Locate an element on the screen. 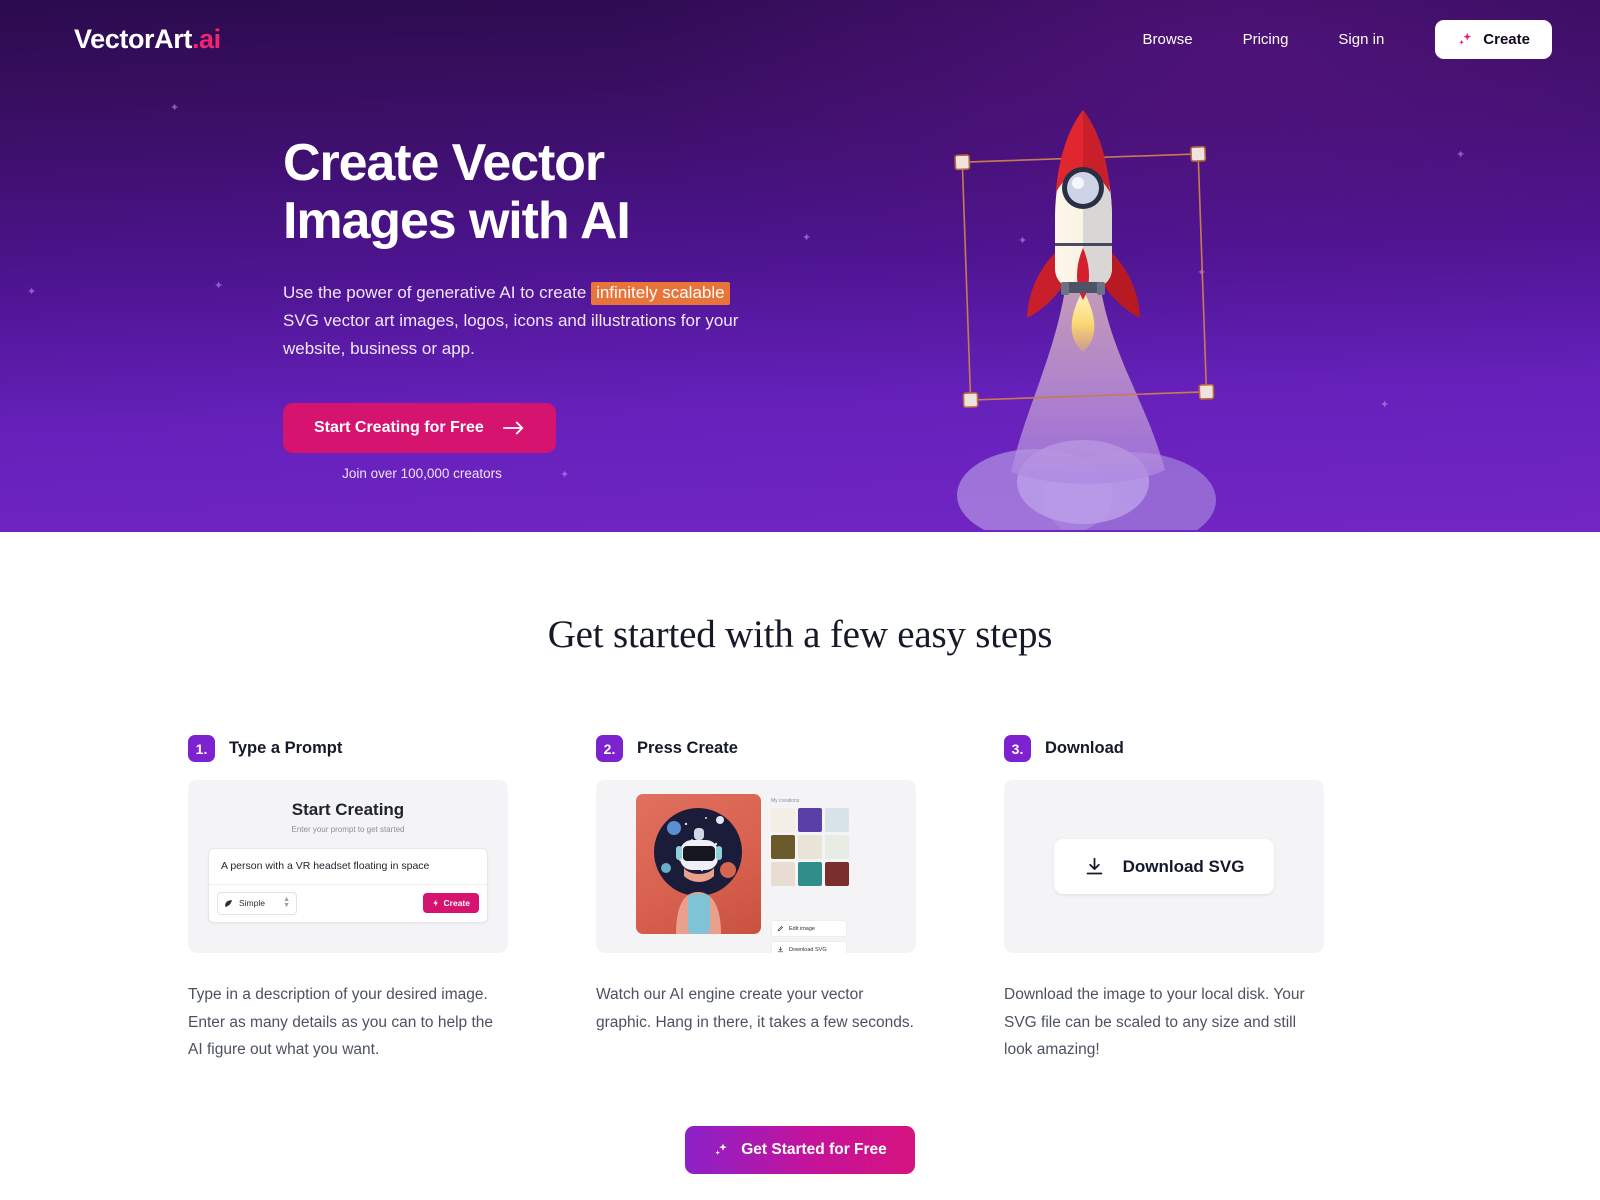 The width and height of the screenshot is (1600, 1200). hero-title-line-1: Create Vector is located at coordinates (444, 163).